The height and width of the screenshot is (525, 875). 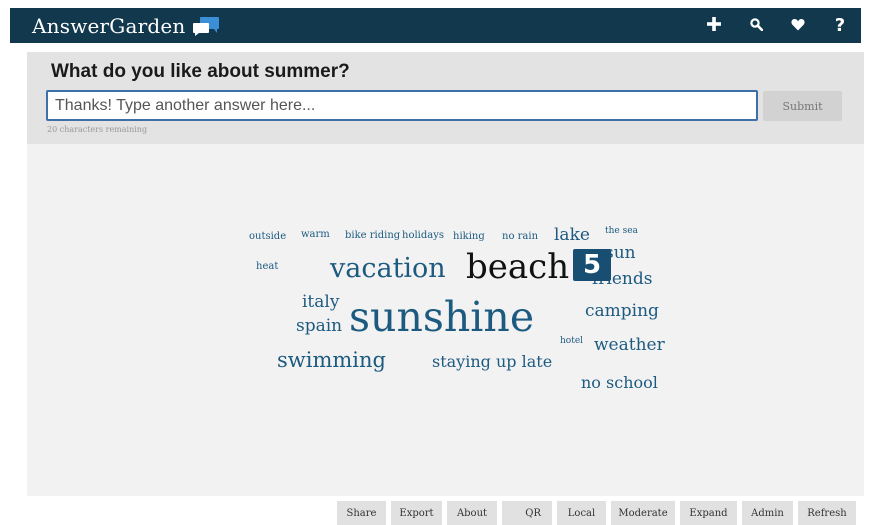 What do you see at coordinates (97, 129) in the screenshot?
I see `characters-remaining: 20 characters remaining` at bounding box center [97, 129].